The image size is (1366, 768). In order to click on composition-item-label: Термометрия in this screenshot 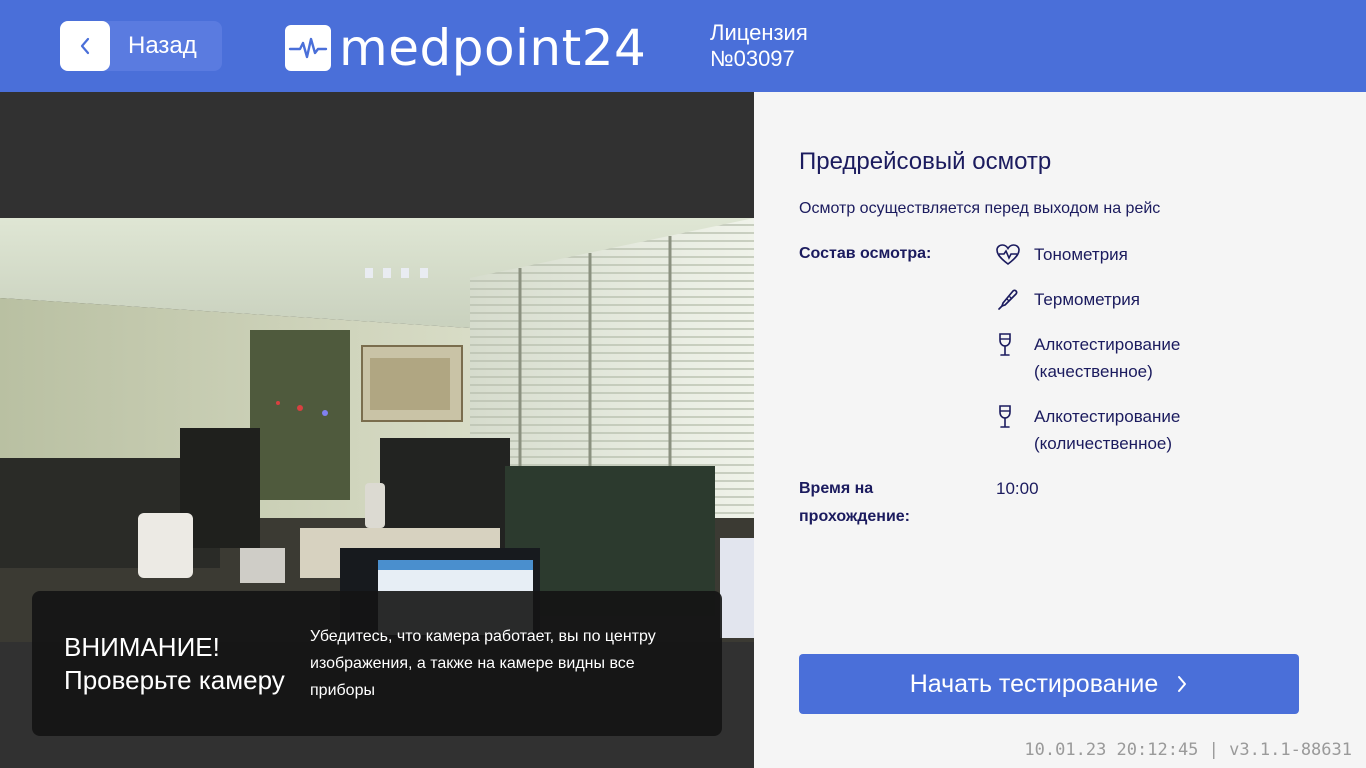, I will do `click(1087, 299)`.